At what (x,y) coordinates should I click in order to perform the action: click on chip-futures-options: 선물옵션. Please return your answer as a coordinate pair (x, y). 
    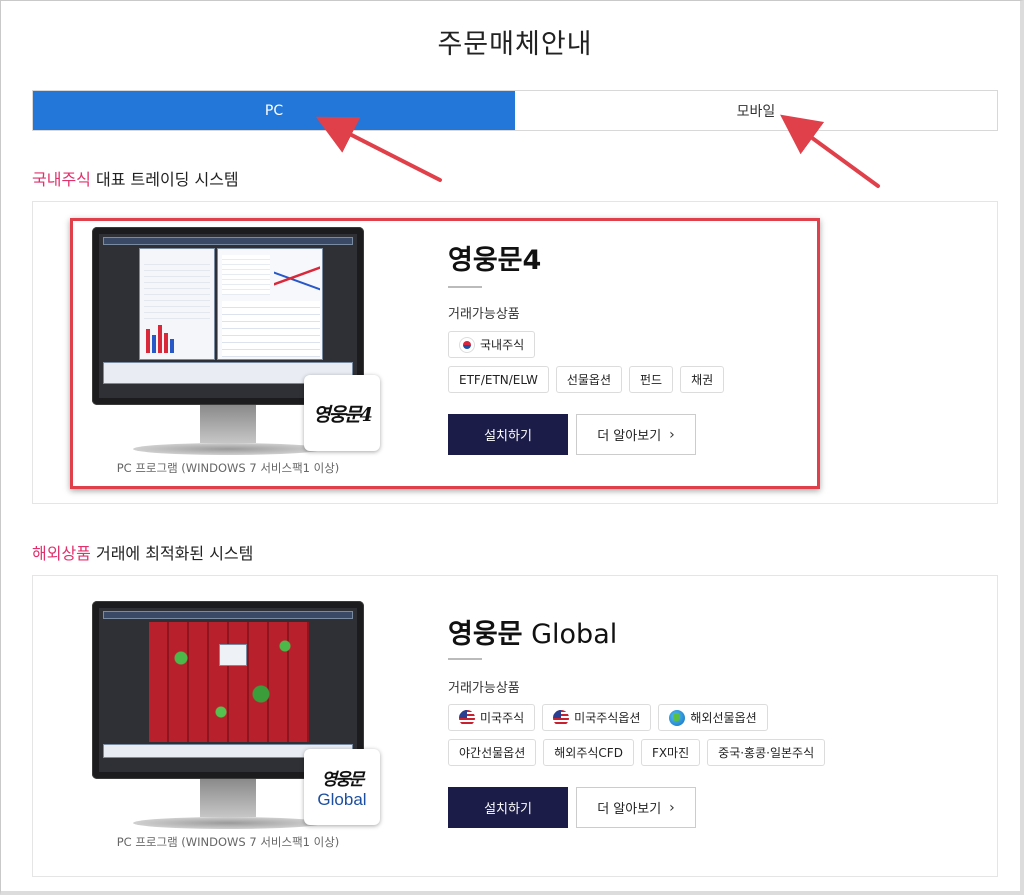
    Looking at the image, I should click on (588, 379).